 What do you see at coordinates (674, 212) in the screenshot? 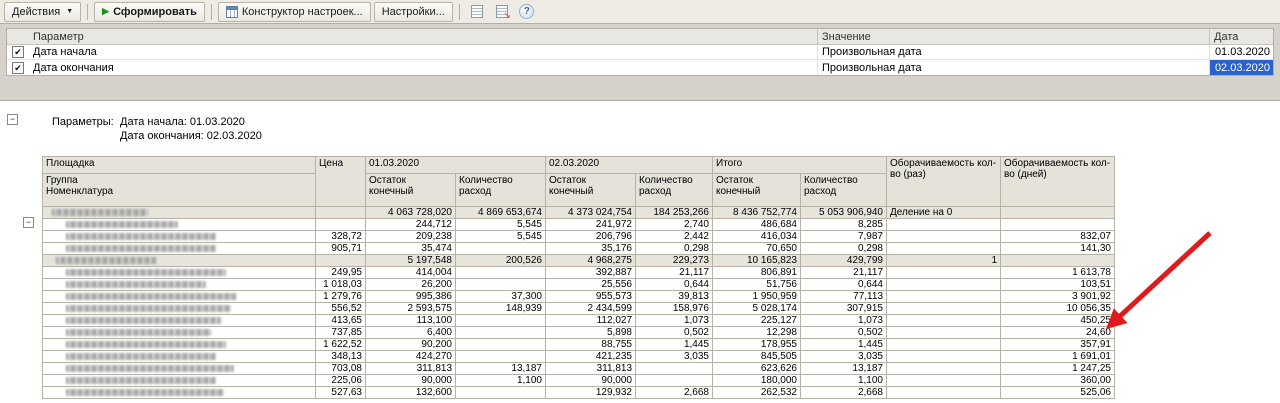
I see `report-cell: 184 253,266` at bounding box center [674, 212].